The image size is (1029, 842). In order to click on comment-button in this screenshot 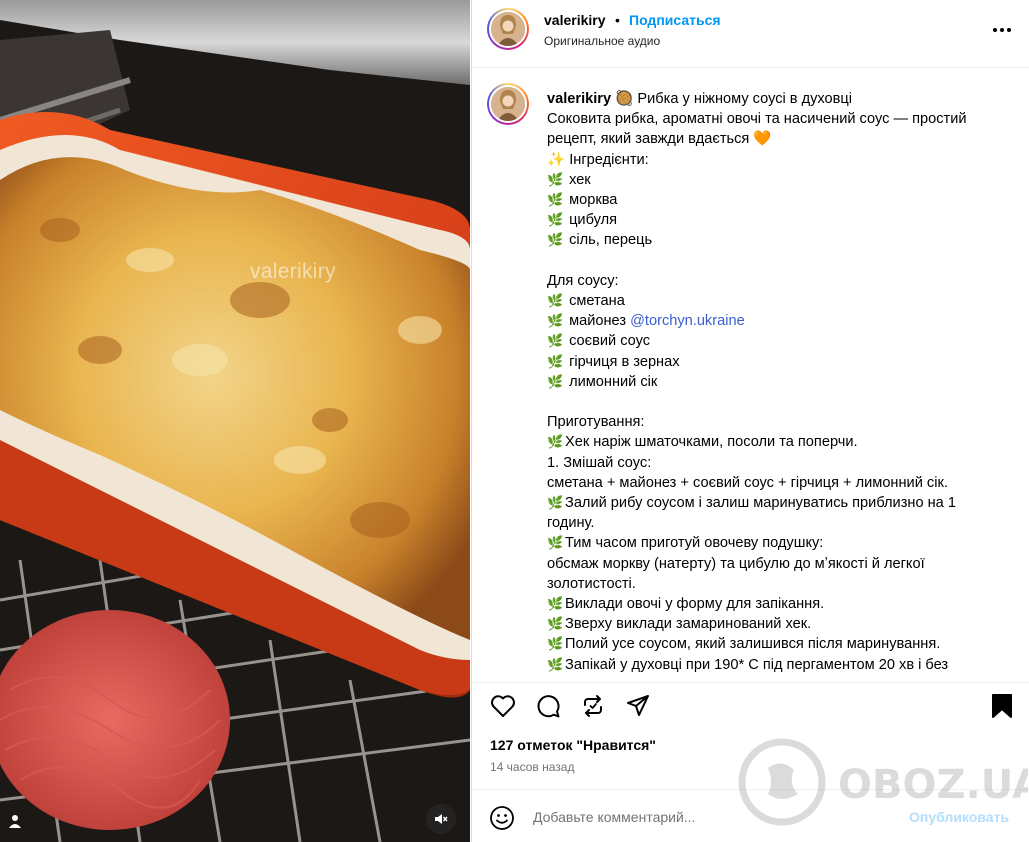, I will do `click(548, 706)`.